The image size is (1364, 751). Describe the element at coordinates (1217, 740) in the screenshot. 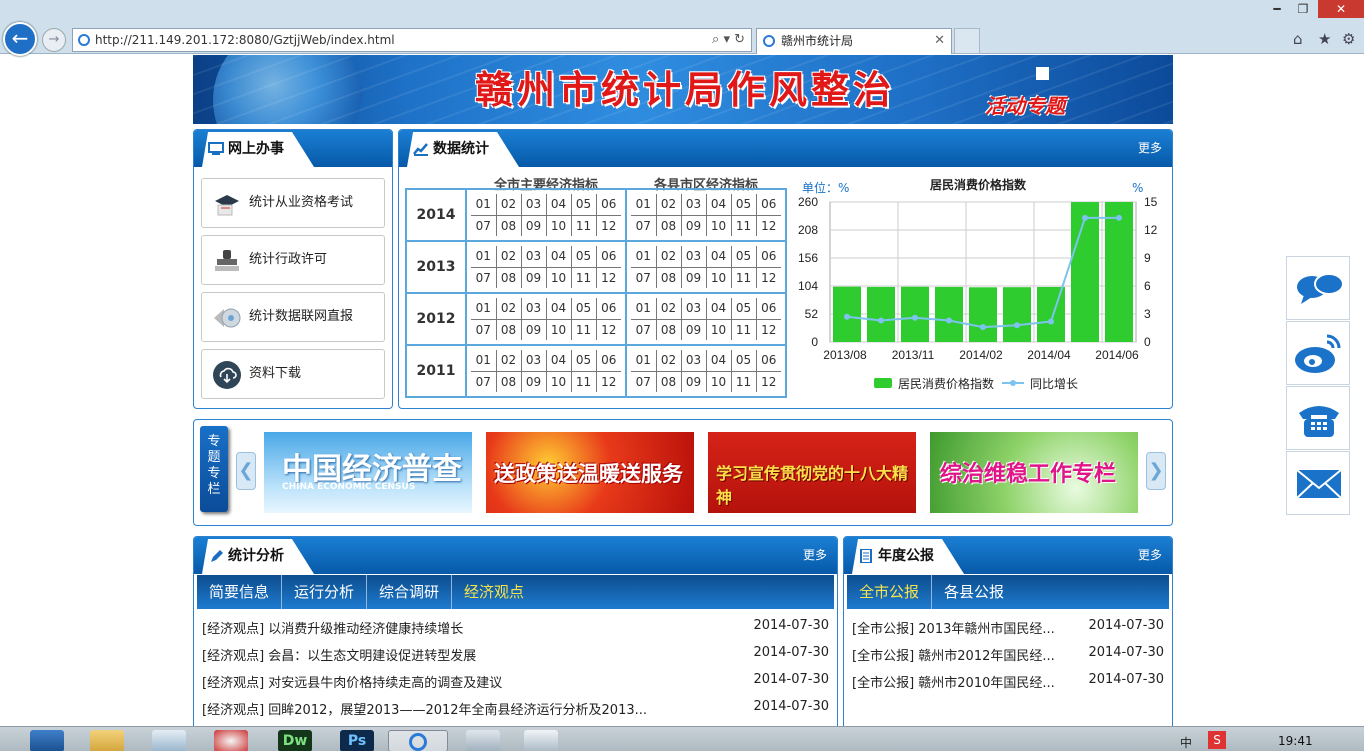

I see `sogou-ime-icon: S` at that location.